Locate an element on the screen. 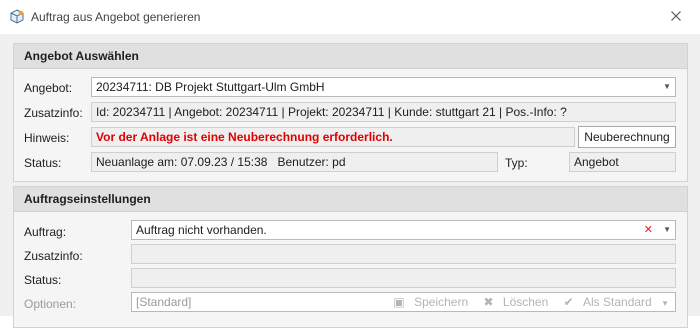  optionen-label: Optionen: is located at coordinates (50, 304).